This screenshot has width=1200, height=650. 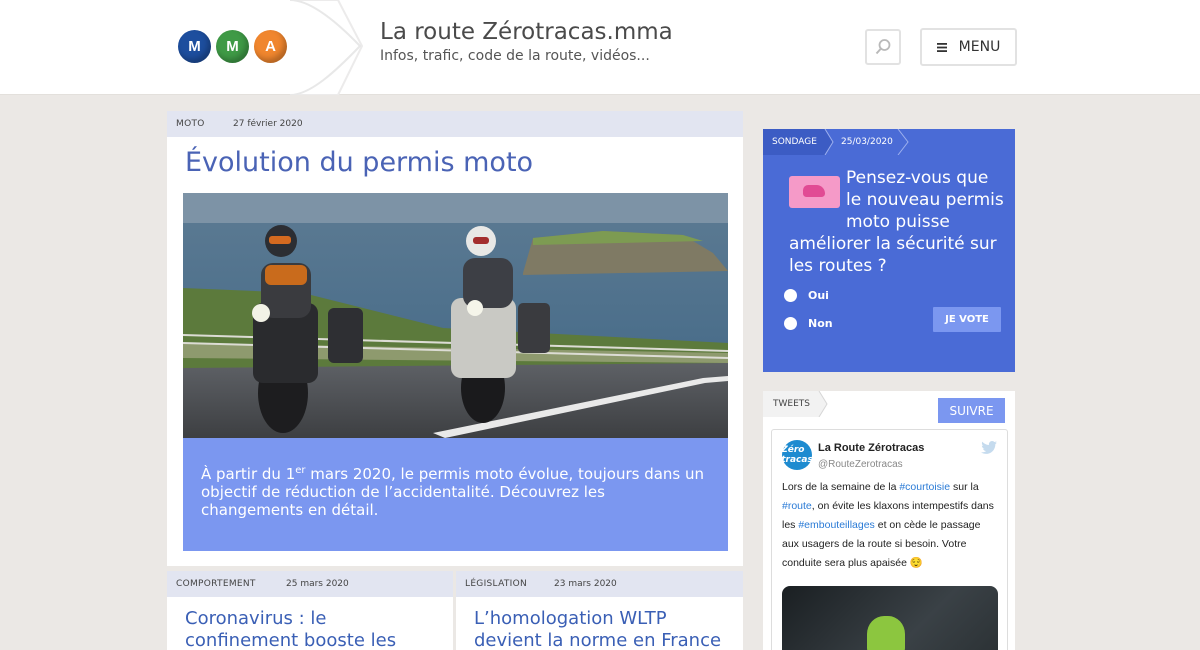 What do you see at coordinates (268, 124) in the screenshot?
I see `article-date: 27 février 2020` at bounding box center [268, 124].